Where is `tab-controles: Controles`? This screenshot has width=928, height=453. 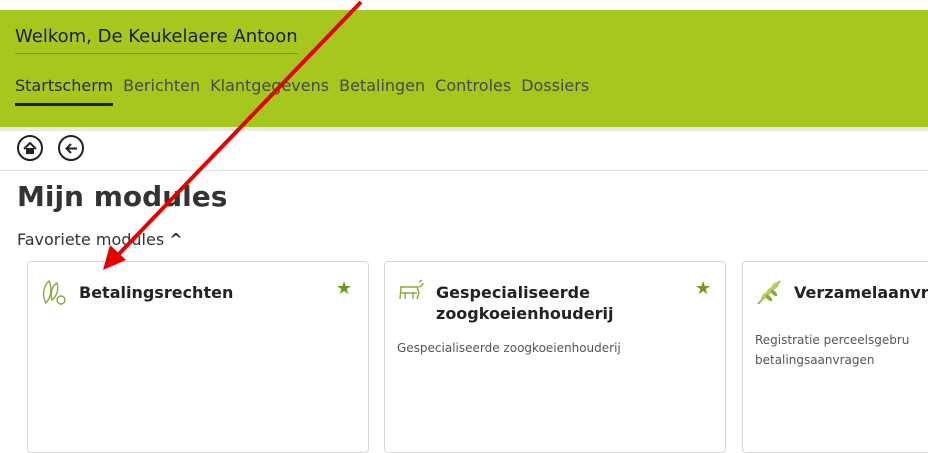 tab-controles: Controles is located at coordinates (473, 91).